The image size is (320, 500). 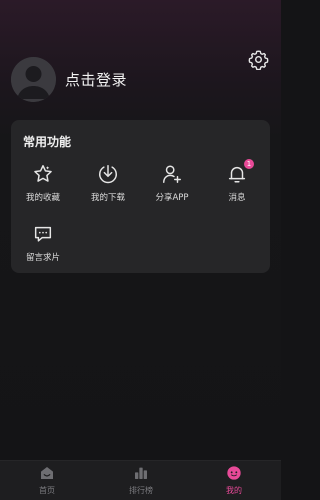 What do you see at coordinates (43, 243) in the screenshot?
I see `request-movie-button: 留言求片` at bounding box center [43, 243].